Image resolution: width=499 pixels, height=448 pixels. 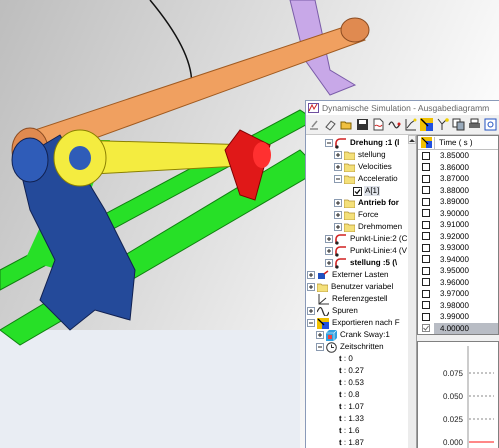 What do you see at coordinates (351, 407) in the screenshot?
I see `tree-item: t : 1.07` at bounding box center [351, 407].